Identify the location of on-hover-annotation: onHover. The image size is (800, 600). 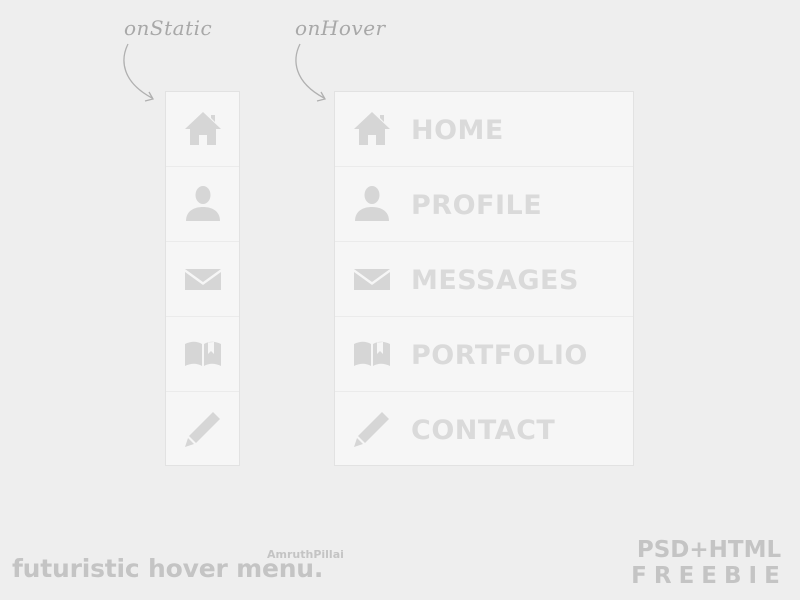
(340, 28).